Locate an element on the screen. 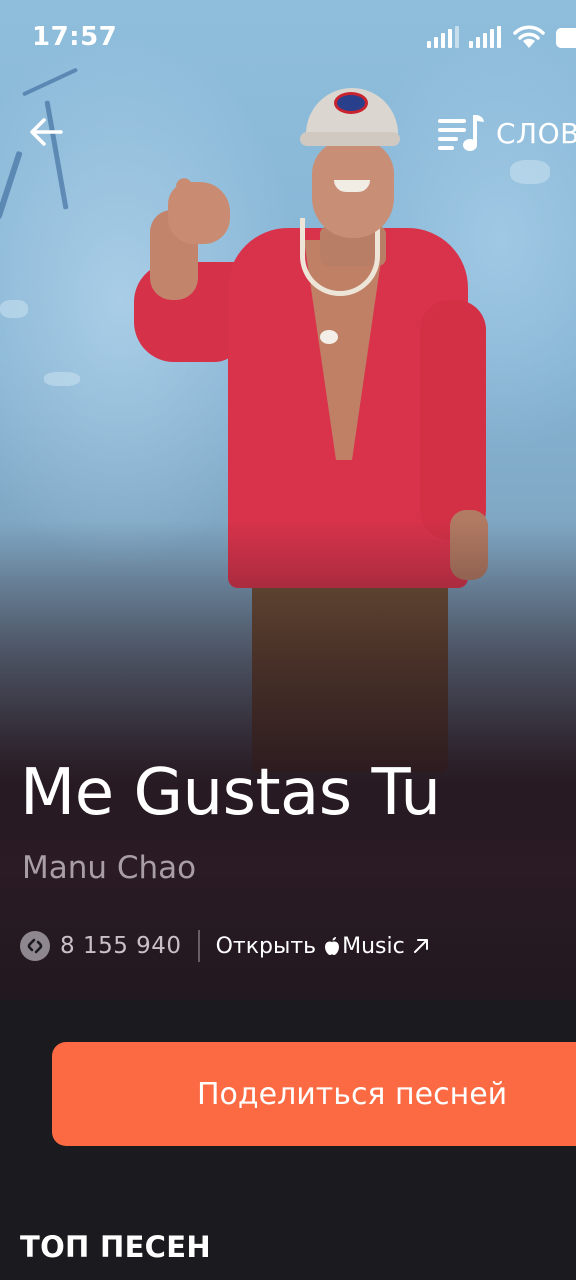 The width and height of the screenshot is (576, 1280). apple-logo-icon is located at coordinates (332, 946).